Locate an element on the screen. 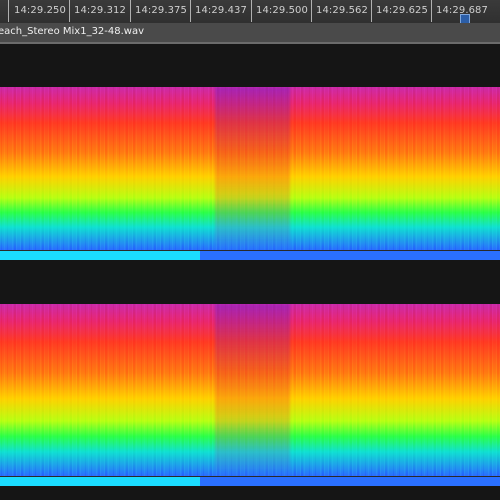 The height and width of the screenshot is (500, 500). timeline-tick-label: 14:29.312 is located at coordinates (100, 10).